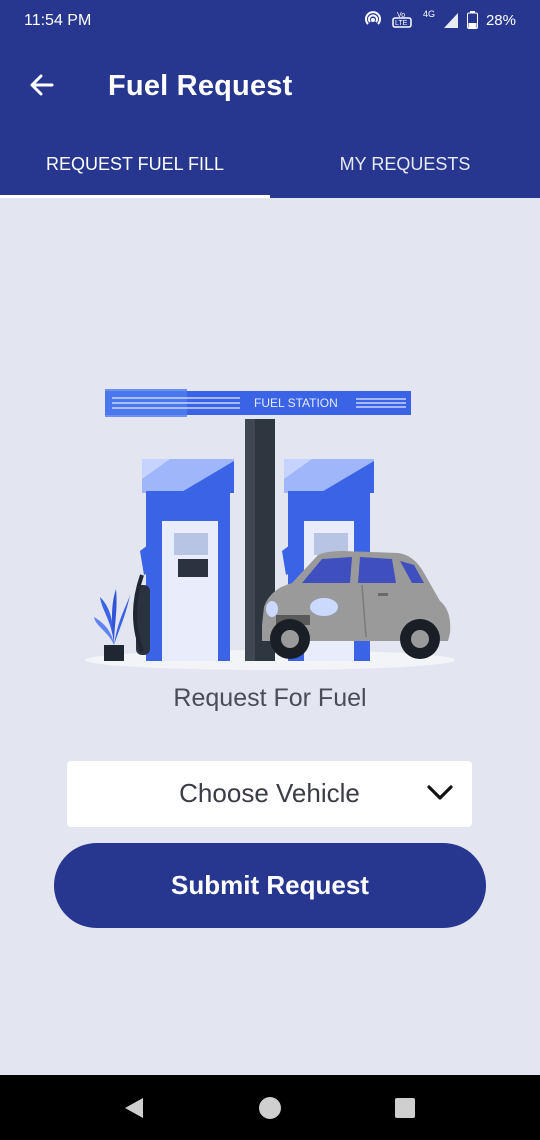 The height and width of the screenshot is (1140, 540). Describe the element at coordinates (401, 15) in the screenshot. I see `svg-text: Vo` at that location.